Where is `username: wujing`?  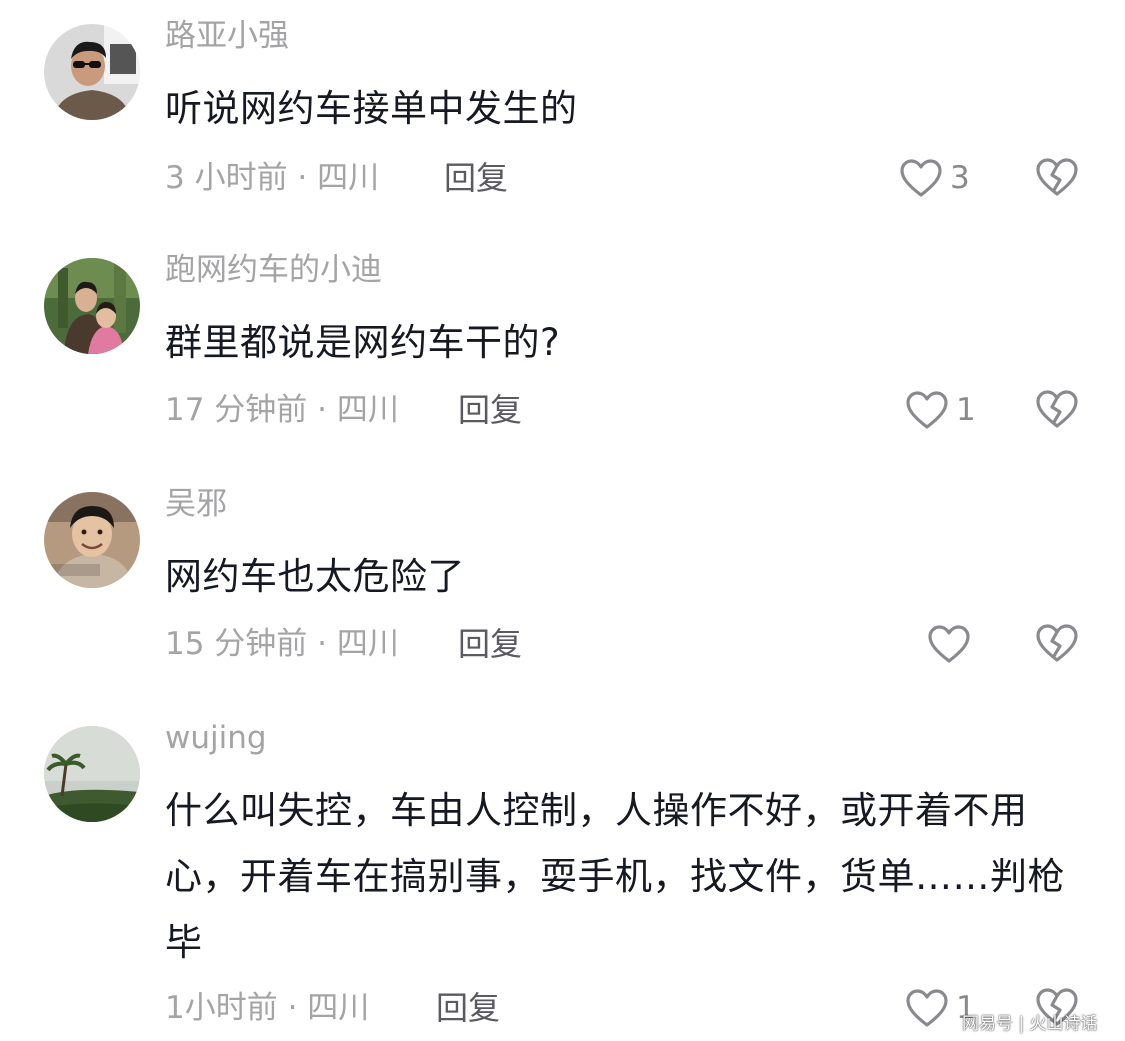
username: wujing is located at coordinates (216, 738).